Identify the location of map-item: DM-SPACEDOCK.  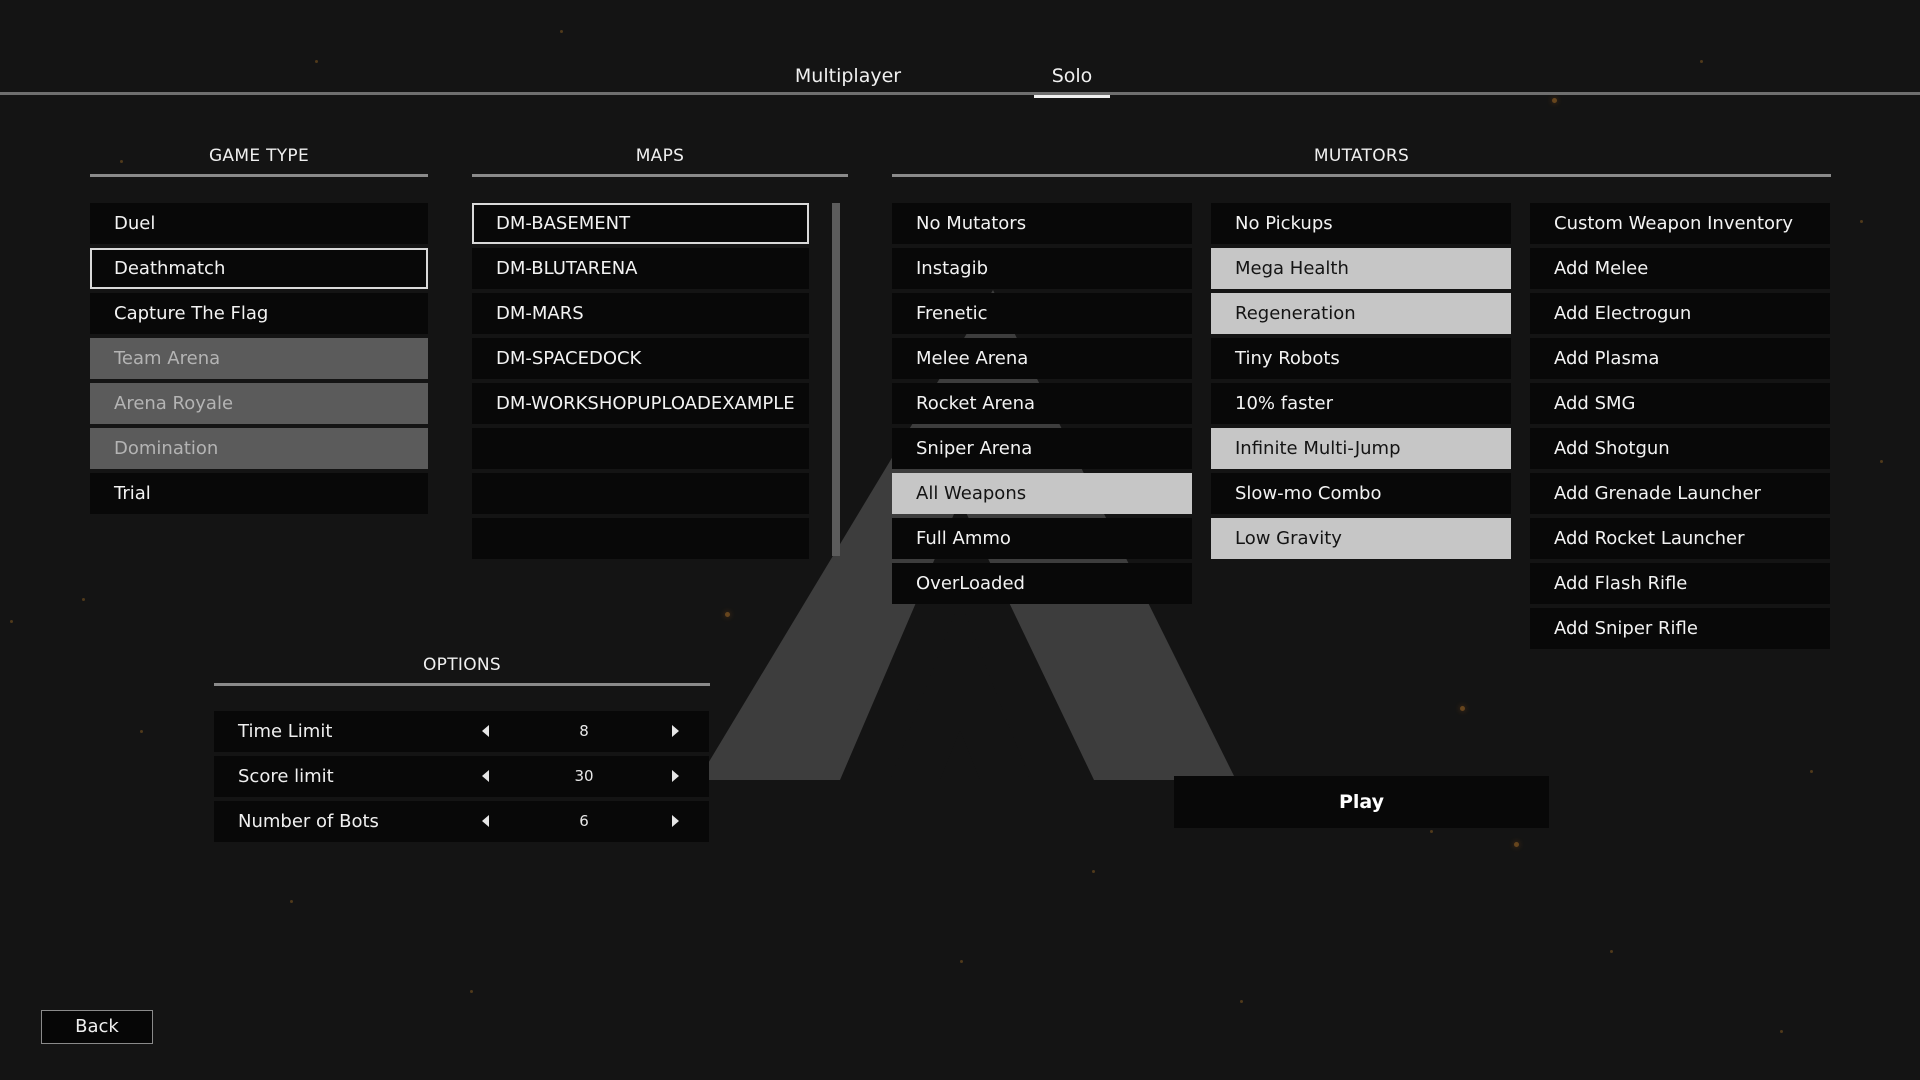
(640, 358).